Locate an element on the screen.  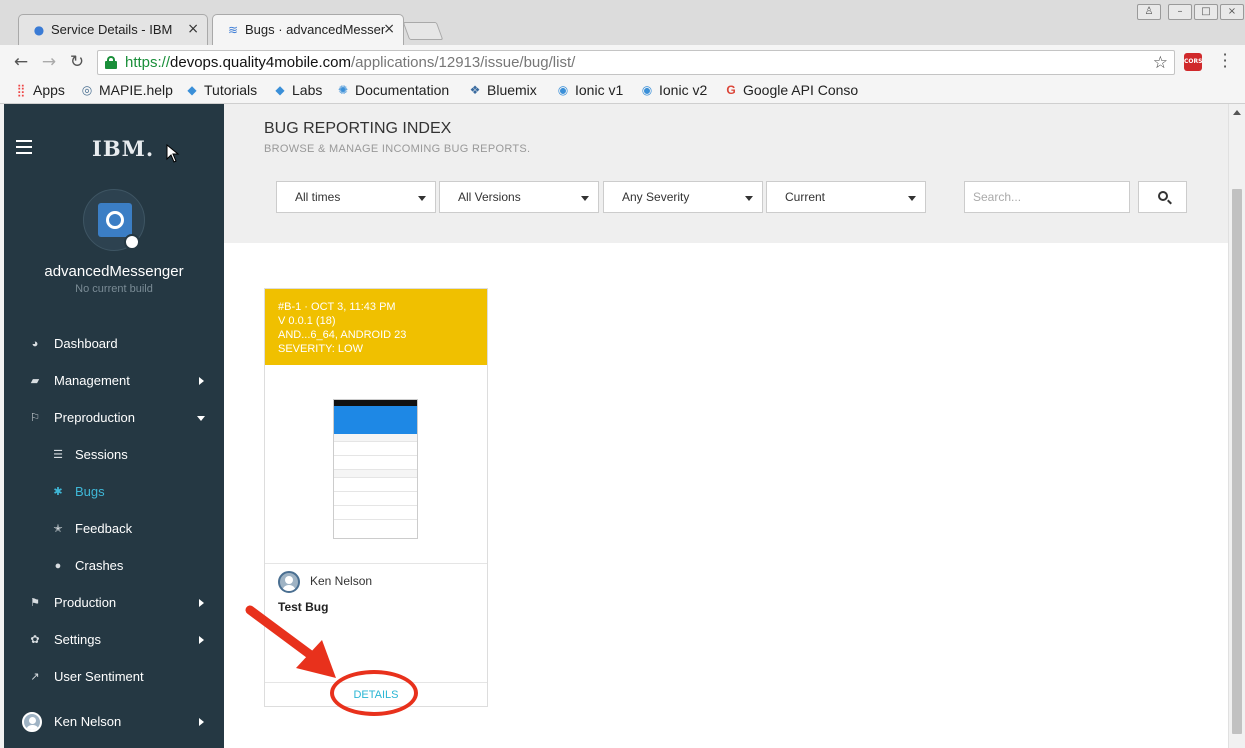
bluemix-icon: ❖ is located at coordinates (475, 90).